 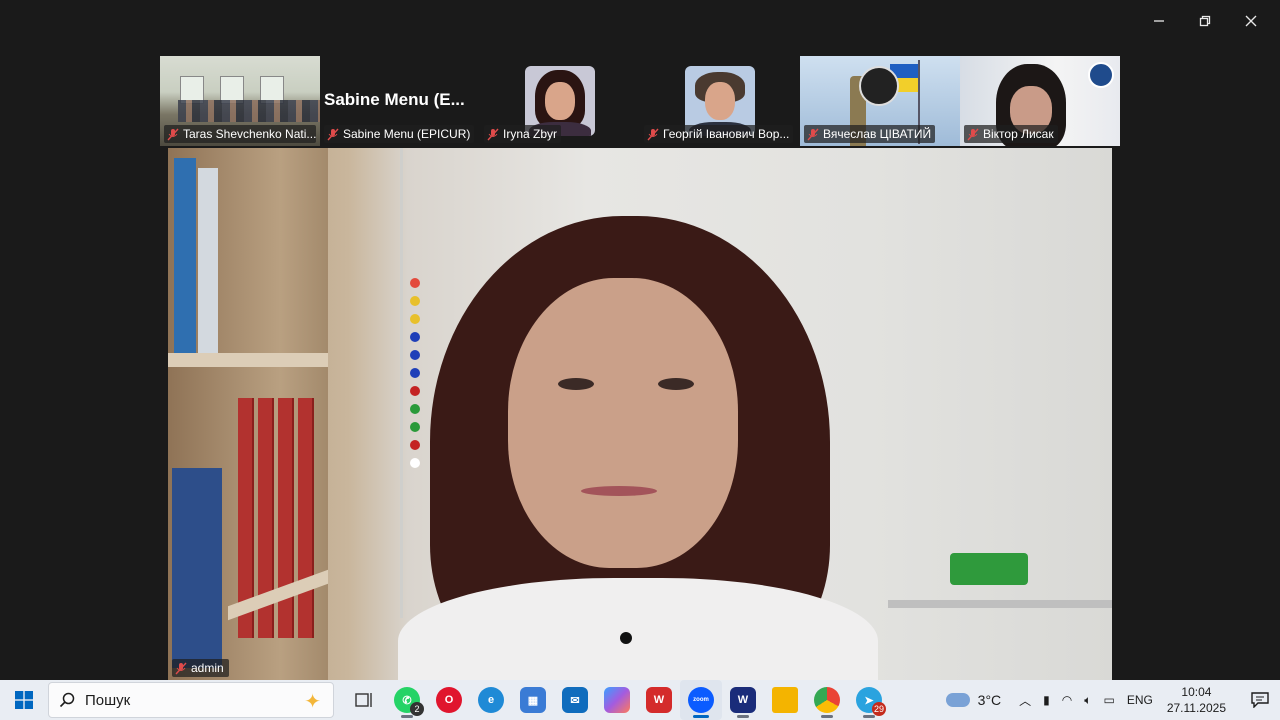 I want to click on file-explorer-icon, so click(x=785, y=700).